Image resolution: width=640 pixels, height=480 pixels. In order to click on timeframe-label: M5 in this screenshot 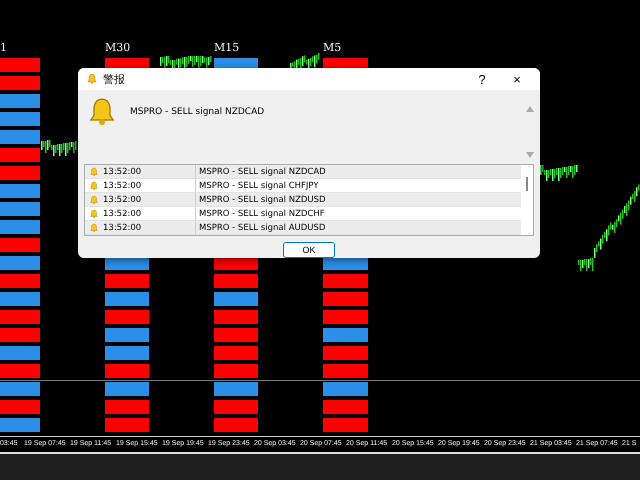, I will do `click(332, 48)`.